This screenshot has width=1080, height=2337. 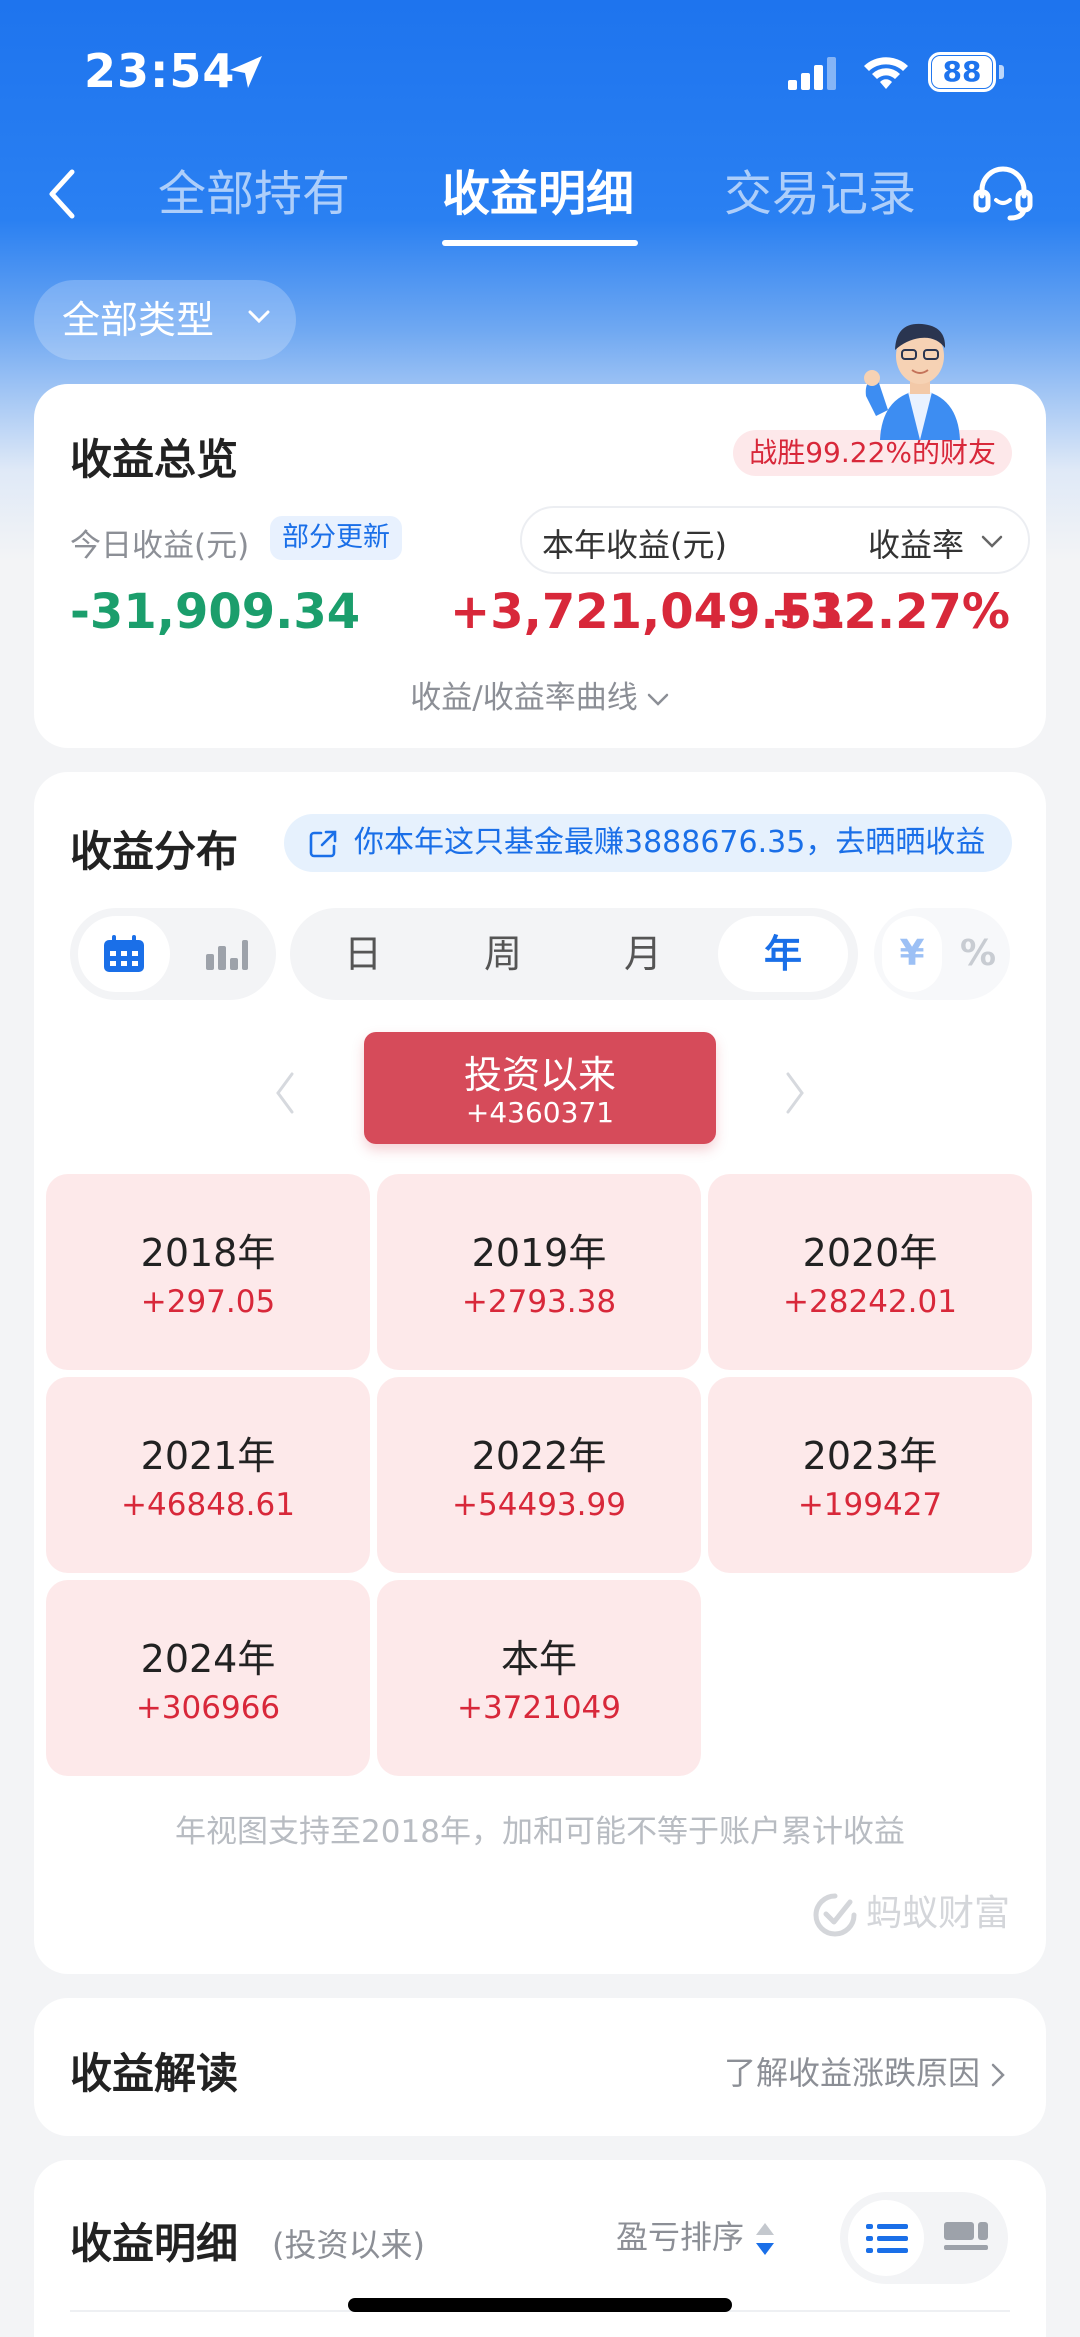 What do you see at coordinates (870, 1253) in the screenshot?
I see `year-cell-name: 2020年` at bounding box center [870, 1253].